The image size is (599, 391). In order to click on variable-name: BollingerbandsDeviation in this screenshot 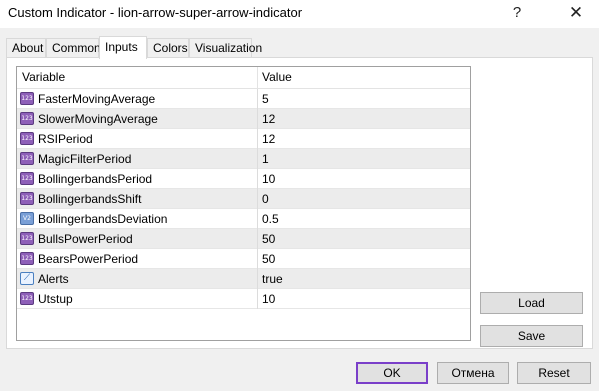, I will do `click(103, 219)`.